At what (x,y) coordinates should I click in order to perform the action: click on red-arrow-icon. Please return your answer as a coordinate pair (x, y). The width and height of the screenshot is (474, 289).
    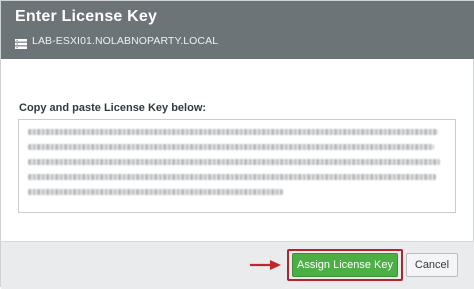
    Looking at the image, I should click on (265, 265).